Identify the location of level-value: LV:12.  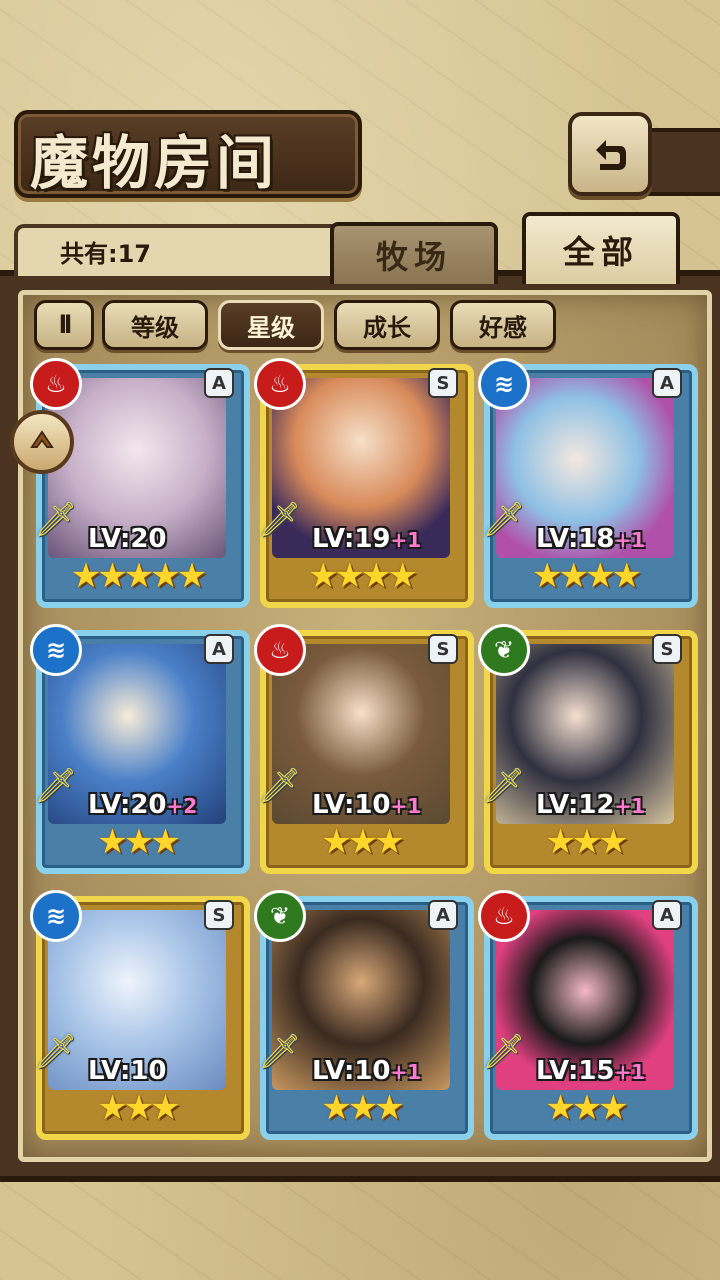
(575, 805).